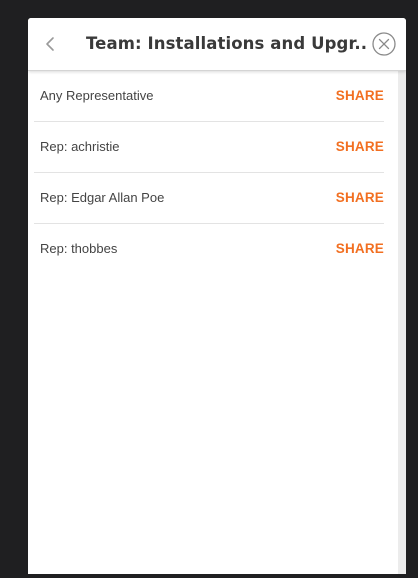 The height and width of the screenshot is (578, 418). I want to click on list-item: Rep: achristie SHARE, so click(209, 147).